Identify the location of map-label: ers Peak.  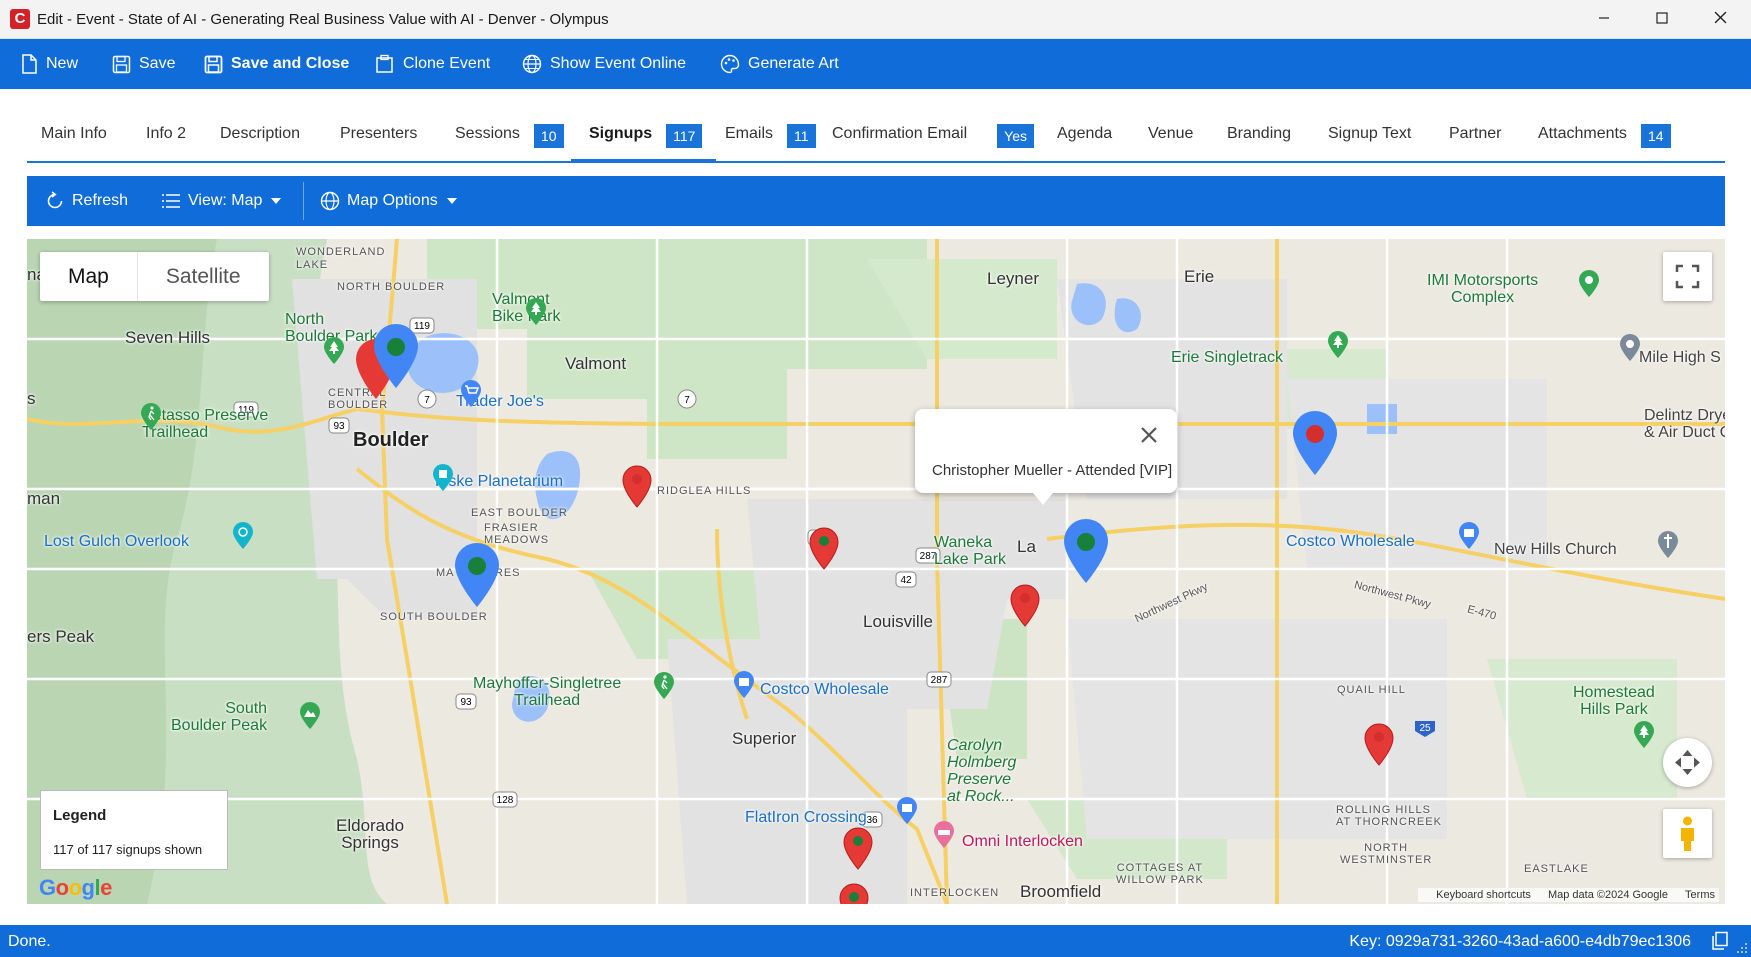
(61, 636).